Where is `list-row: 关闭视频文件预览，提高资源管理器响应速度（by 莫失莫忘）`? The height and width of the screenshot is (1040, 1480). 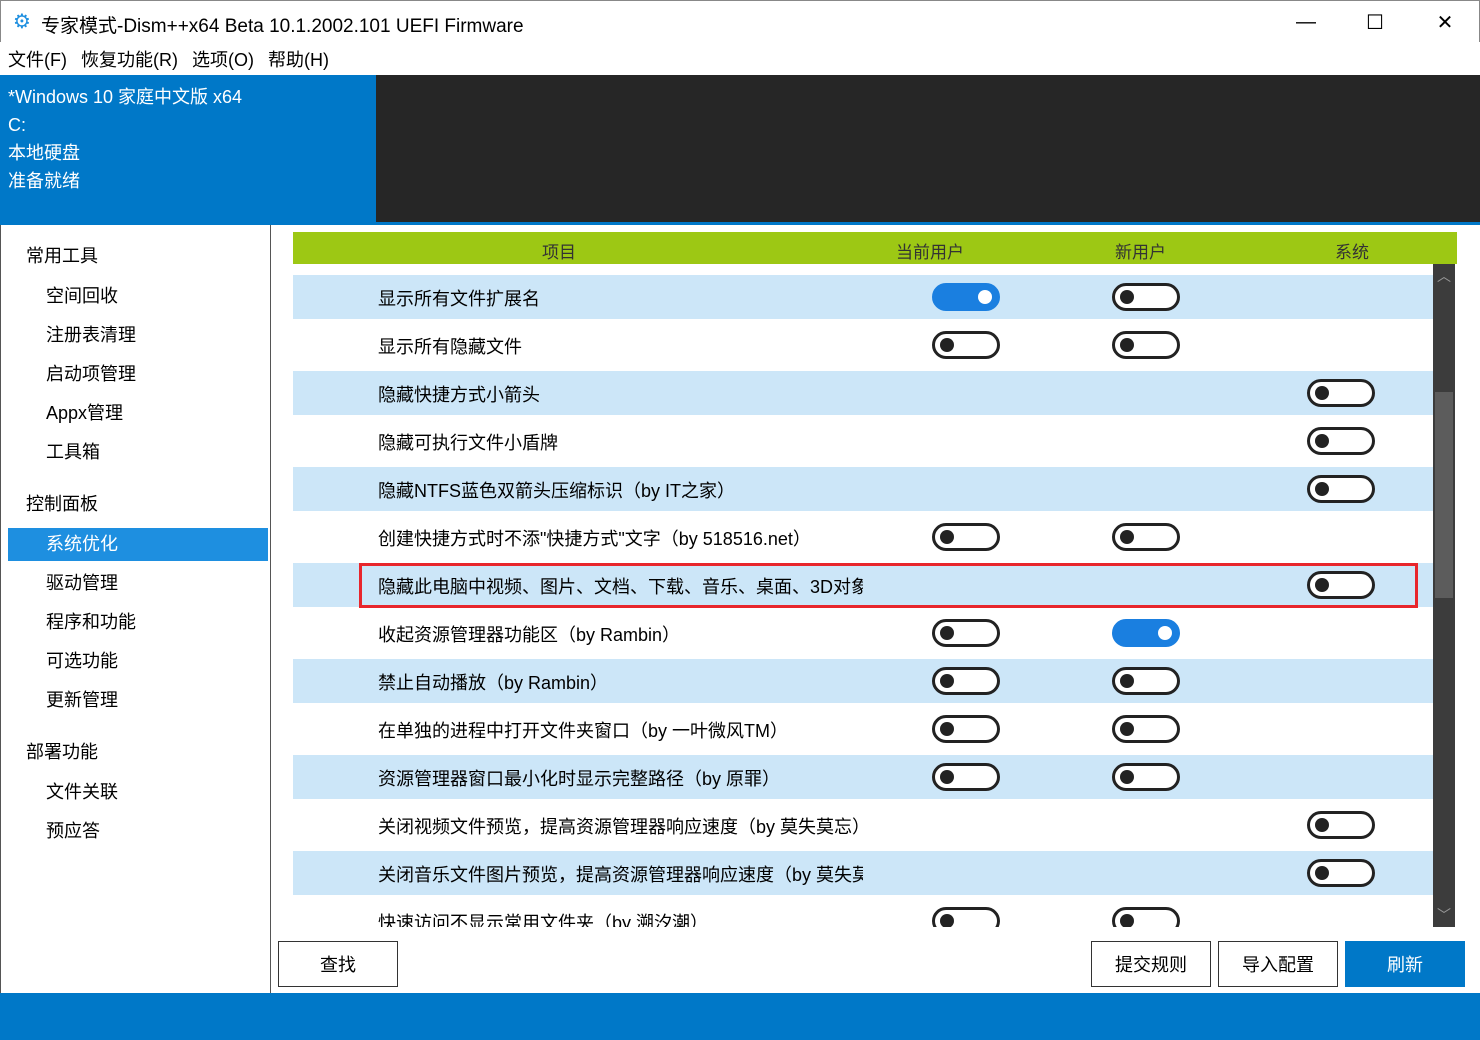
list-row: 关闭视频文件预览，提高资源管理器响应速度（by 莫失莫忘） is located at coordinates (863, 825).